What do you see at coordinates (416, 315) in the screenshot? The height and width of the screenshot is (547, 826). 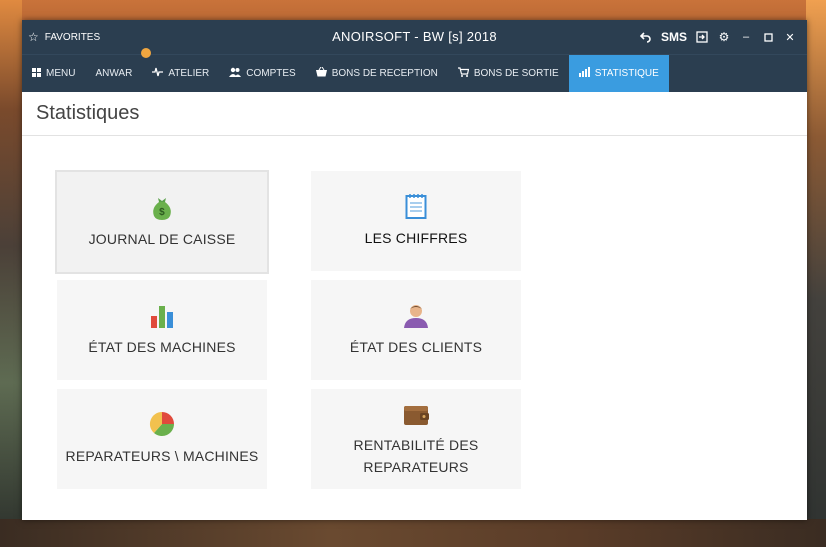 I see `user-icon` at bounding box center [416, 315].